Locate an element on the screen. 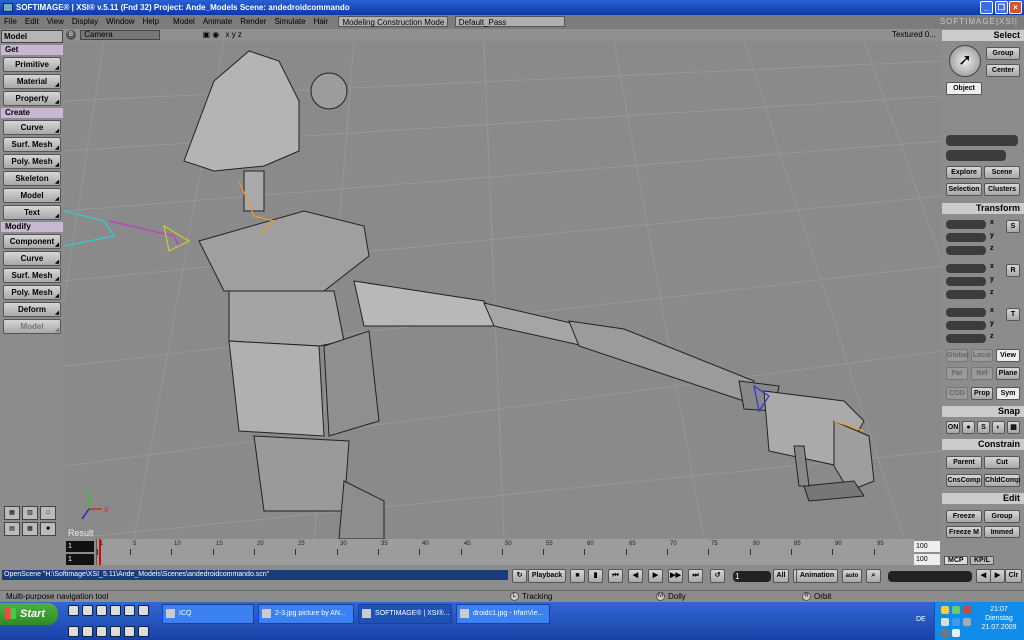 The image size is (1024, 640). select-object-button: Object is located at coordinates (964, 88).